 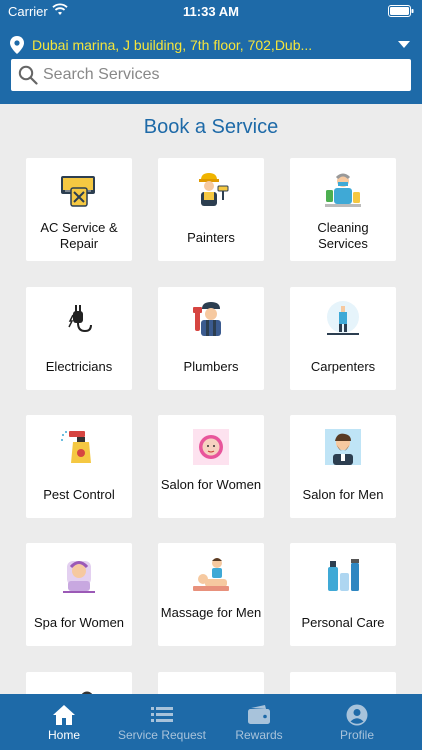 What do you see at coordinates (162, 714) in the screenshot?
I see `list-icon` at bounding box center [162, 714].